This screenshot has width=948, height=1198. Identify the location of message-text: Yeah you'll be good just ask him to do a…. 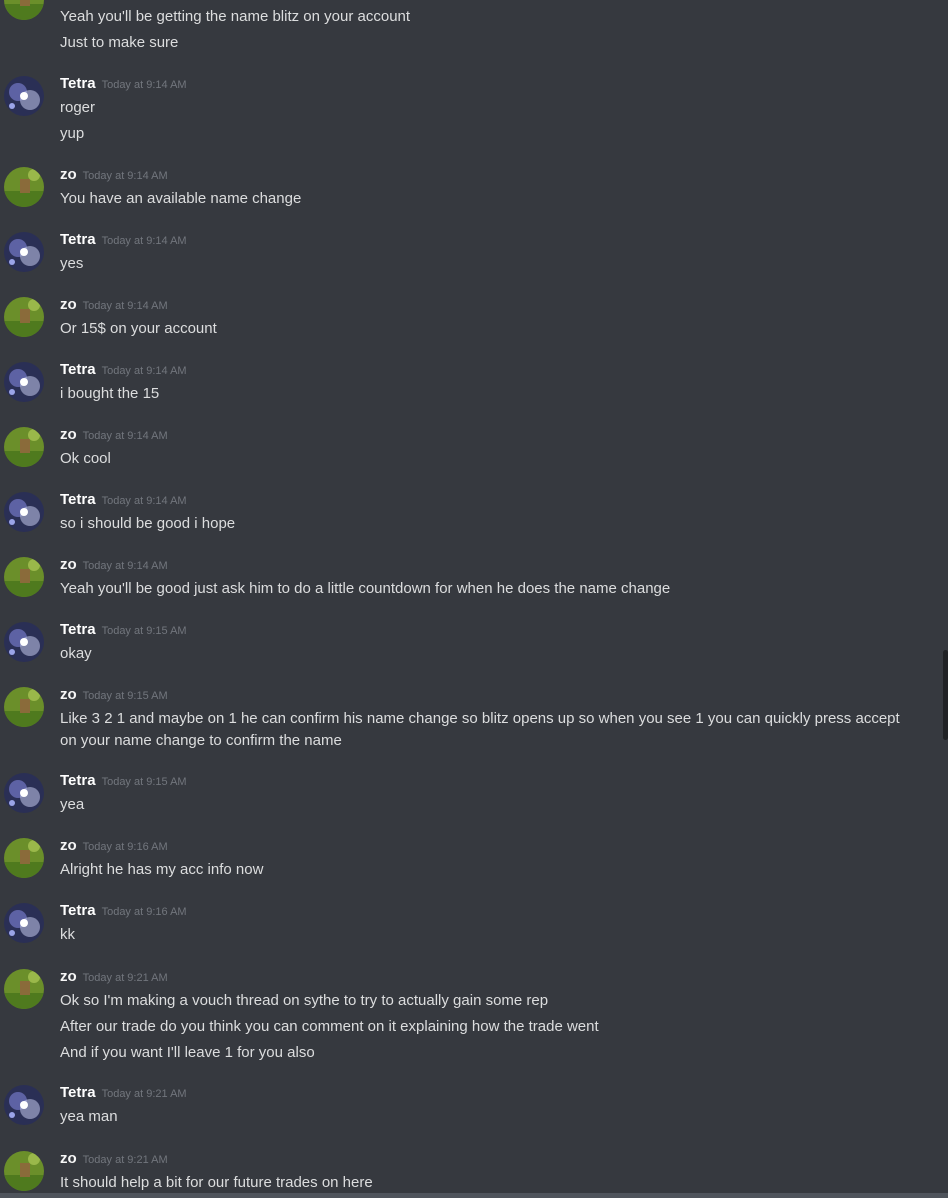
(365, 588).